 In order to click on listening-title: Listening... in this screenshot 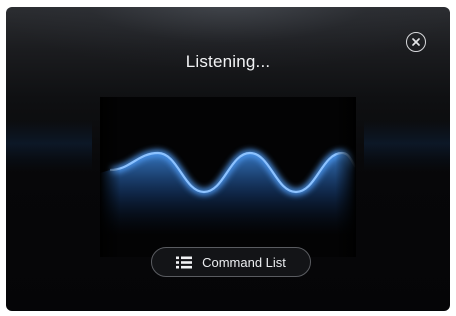, I will do `click(228, 61)`.